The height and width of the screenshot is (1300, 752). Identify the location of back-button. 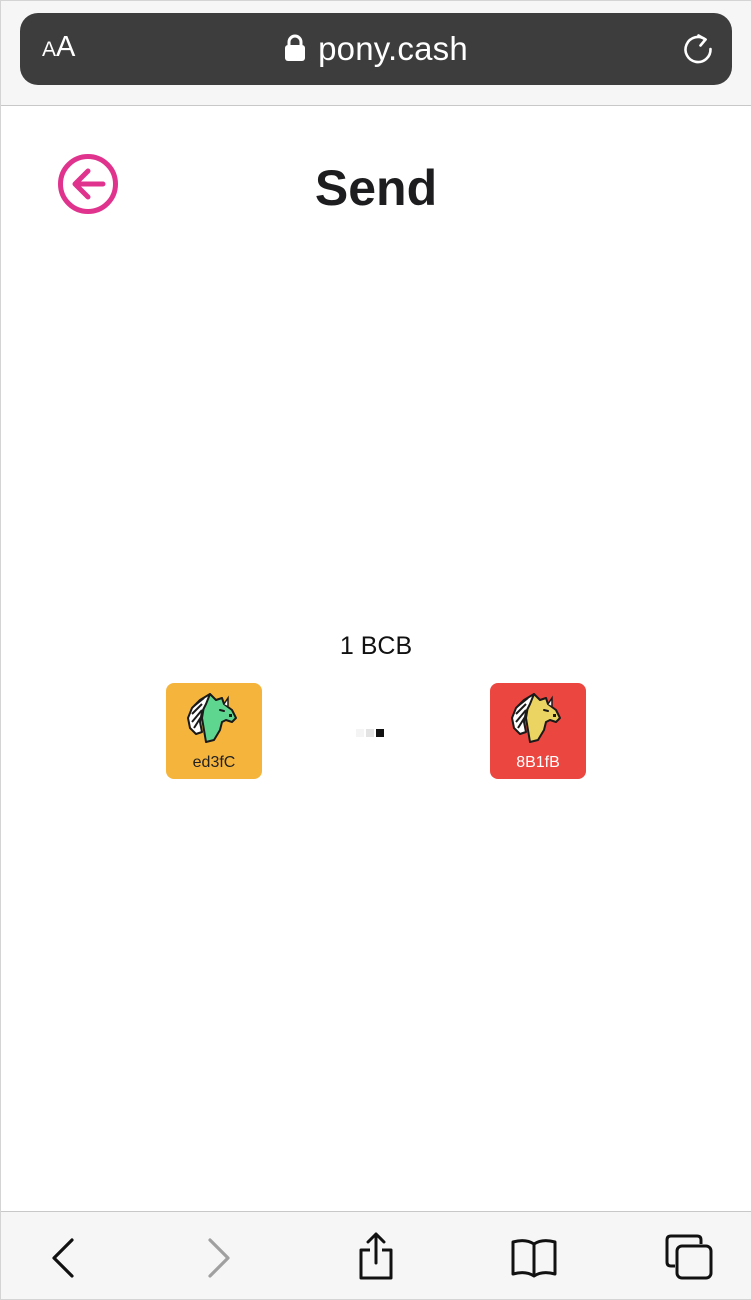
(63, 1258).